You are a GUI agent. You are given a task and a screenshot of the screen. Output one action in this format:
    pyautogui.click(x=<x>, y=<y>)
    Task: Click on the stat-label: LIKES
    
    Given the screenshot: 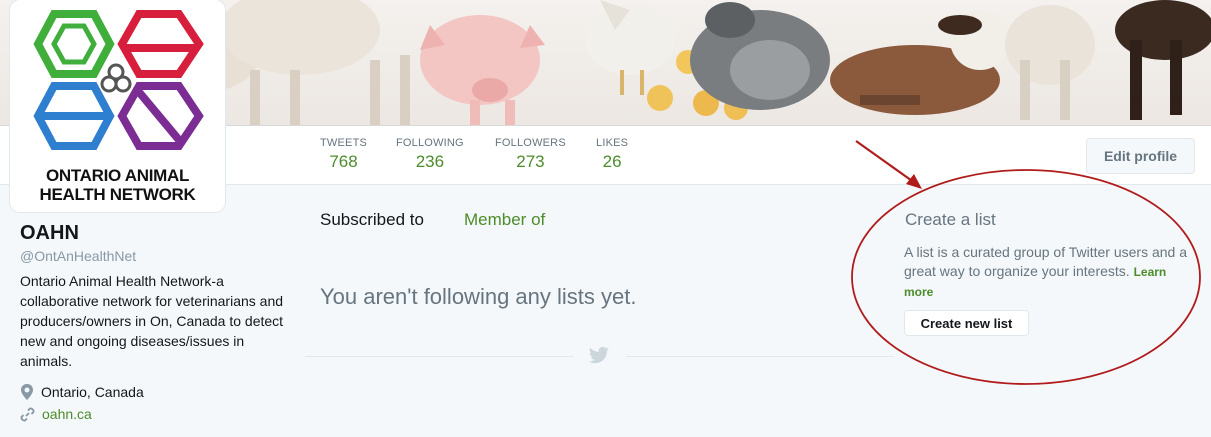 What is the action you would take?
    pyautogui.click(x=612, y=143)
    